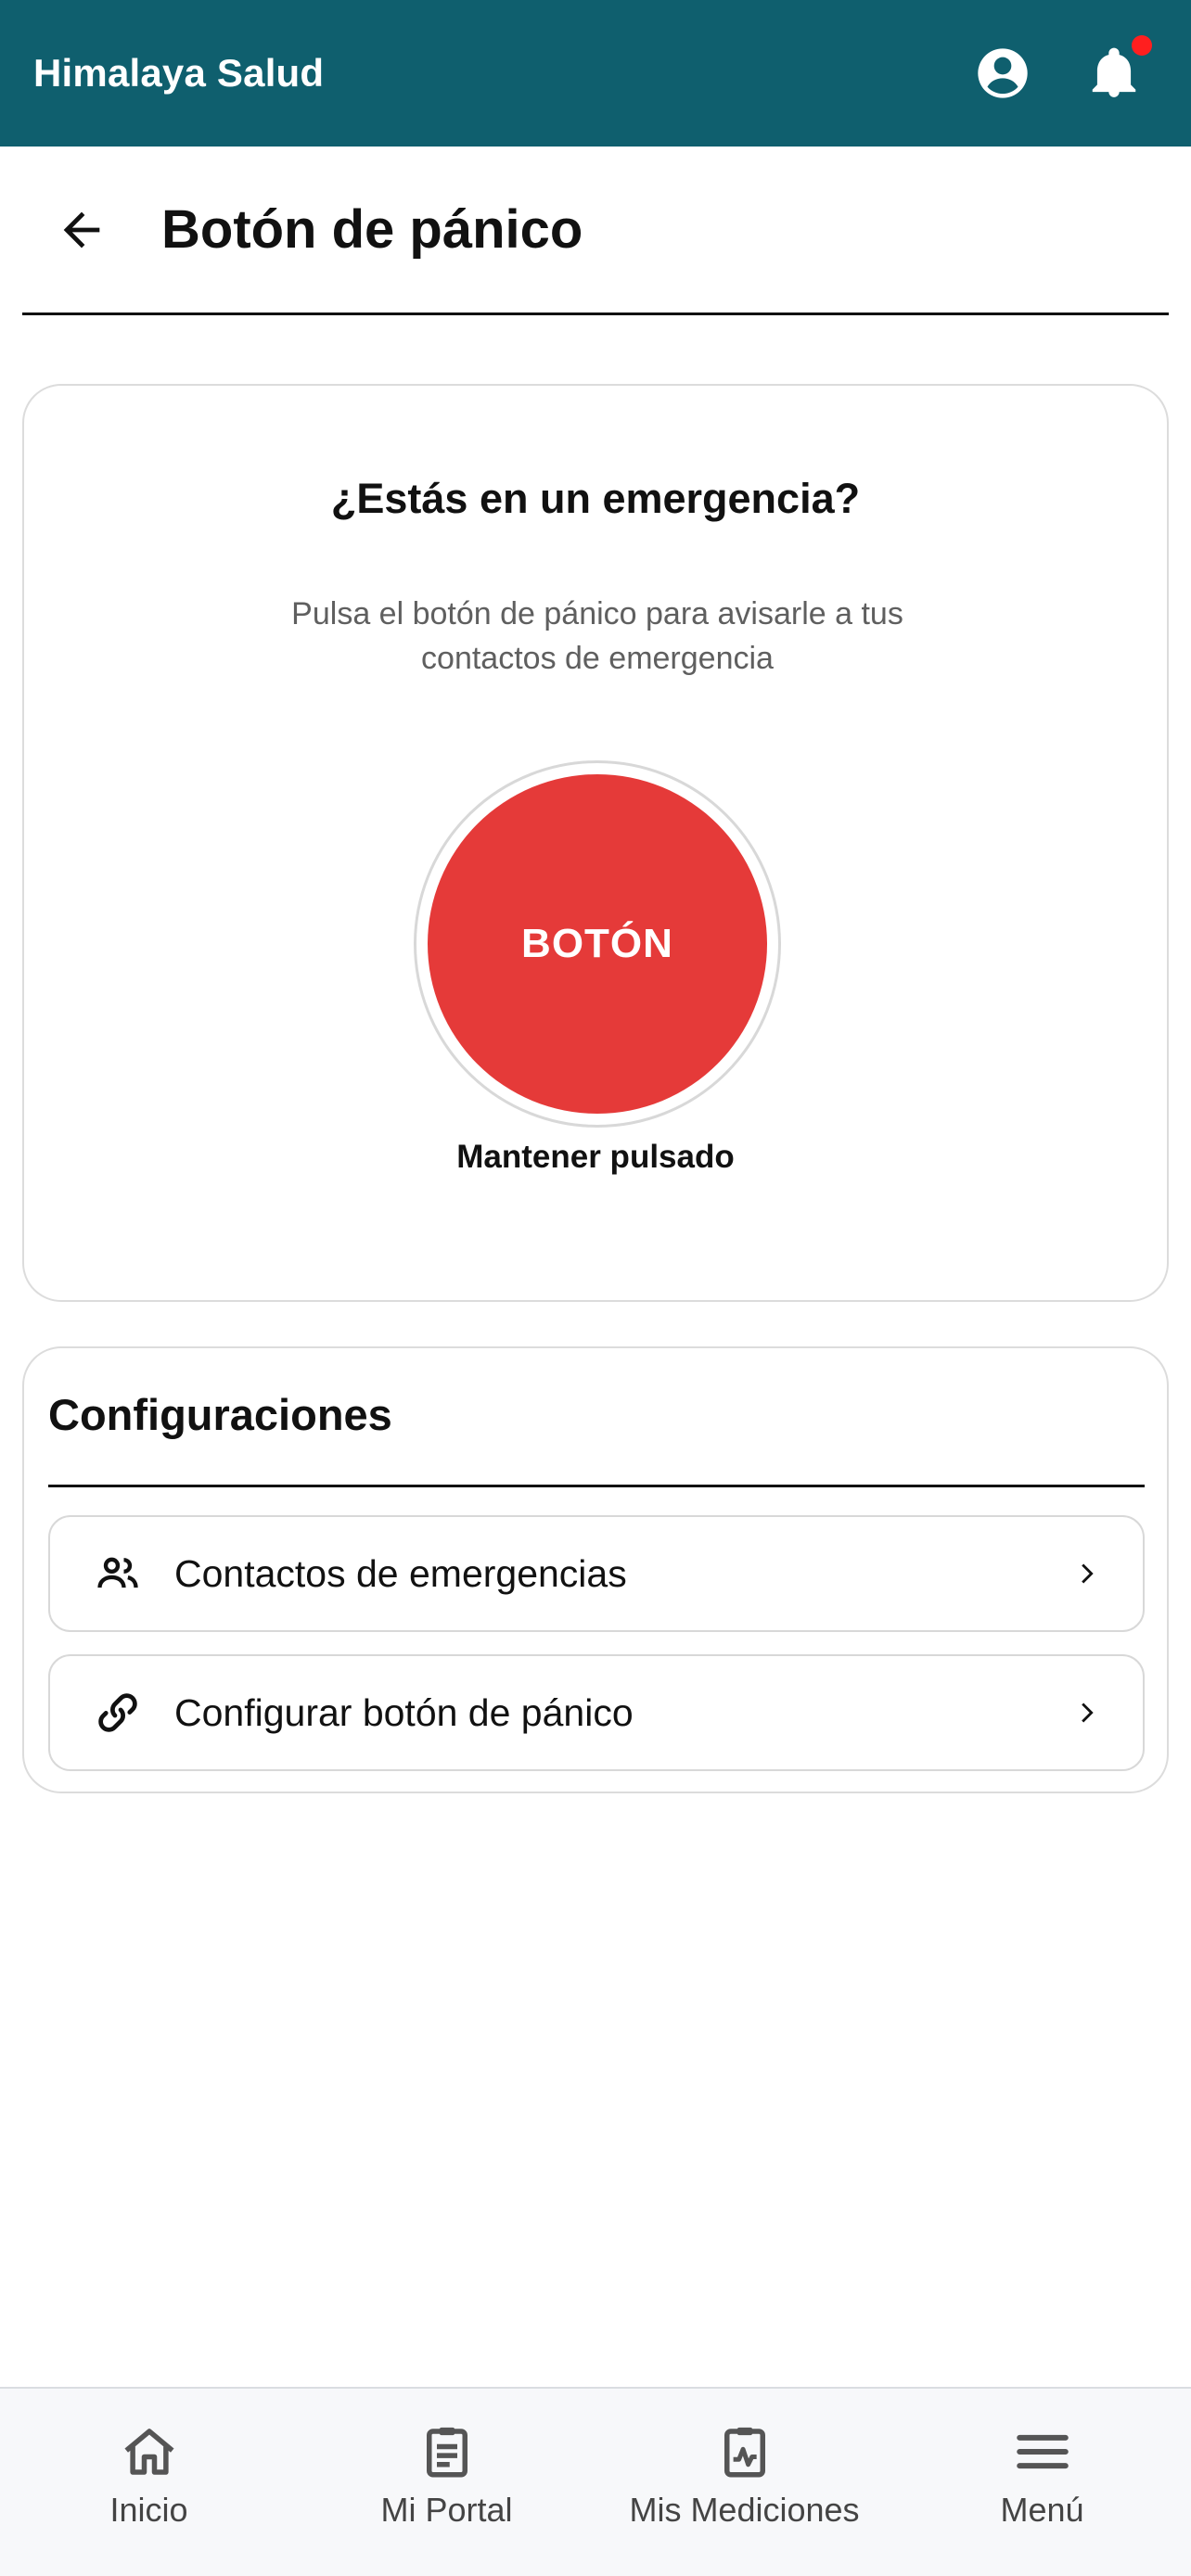 Image resolution: width=1191 pixels, height=2576 pixels. Describe the element at coordinates (744, 2451) in the screenshot. I see `measurements-icon` at that location.